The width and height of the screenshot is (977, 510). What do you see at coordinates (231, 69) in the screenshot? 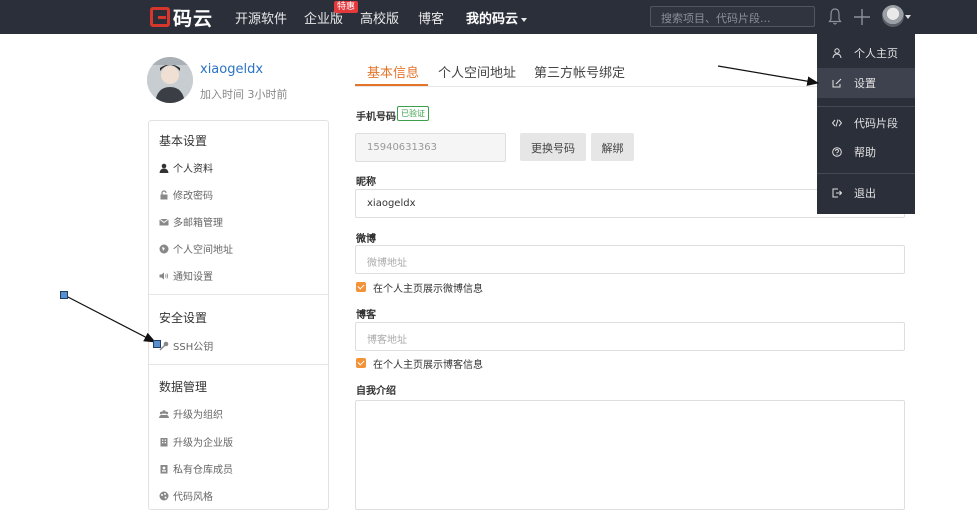
I see `profile-username: xiaogeldx` at bounding box center [231, 69].